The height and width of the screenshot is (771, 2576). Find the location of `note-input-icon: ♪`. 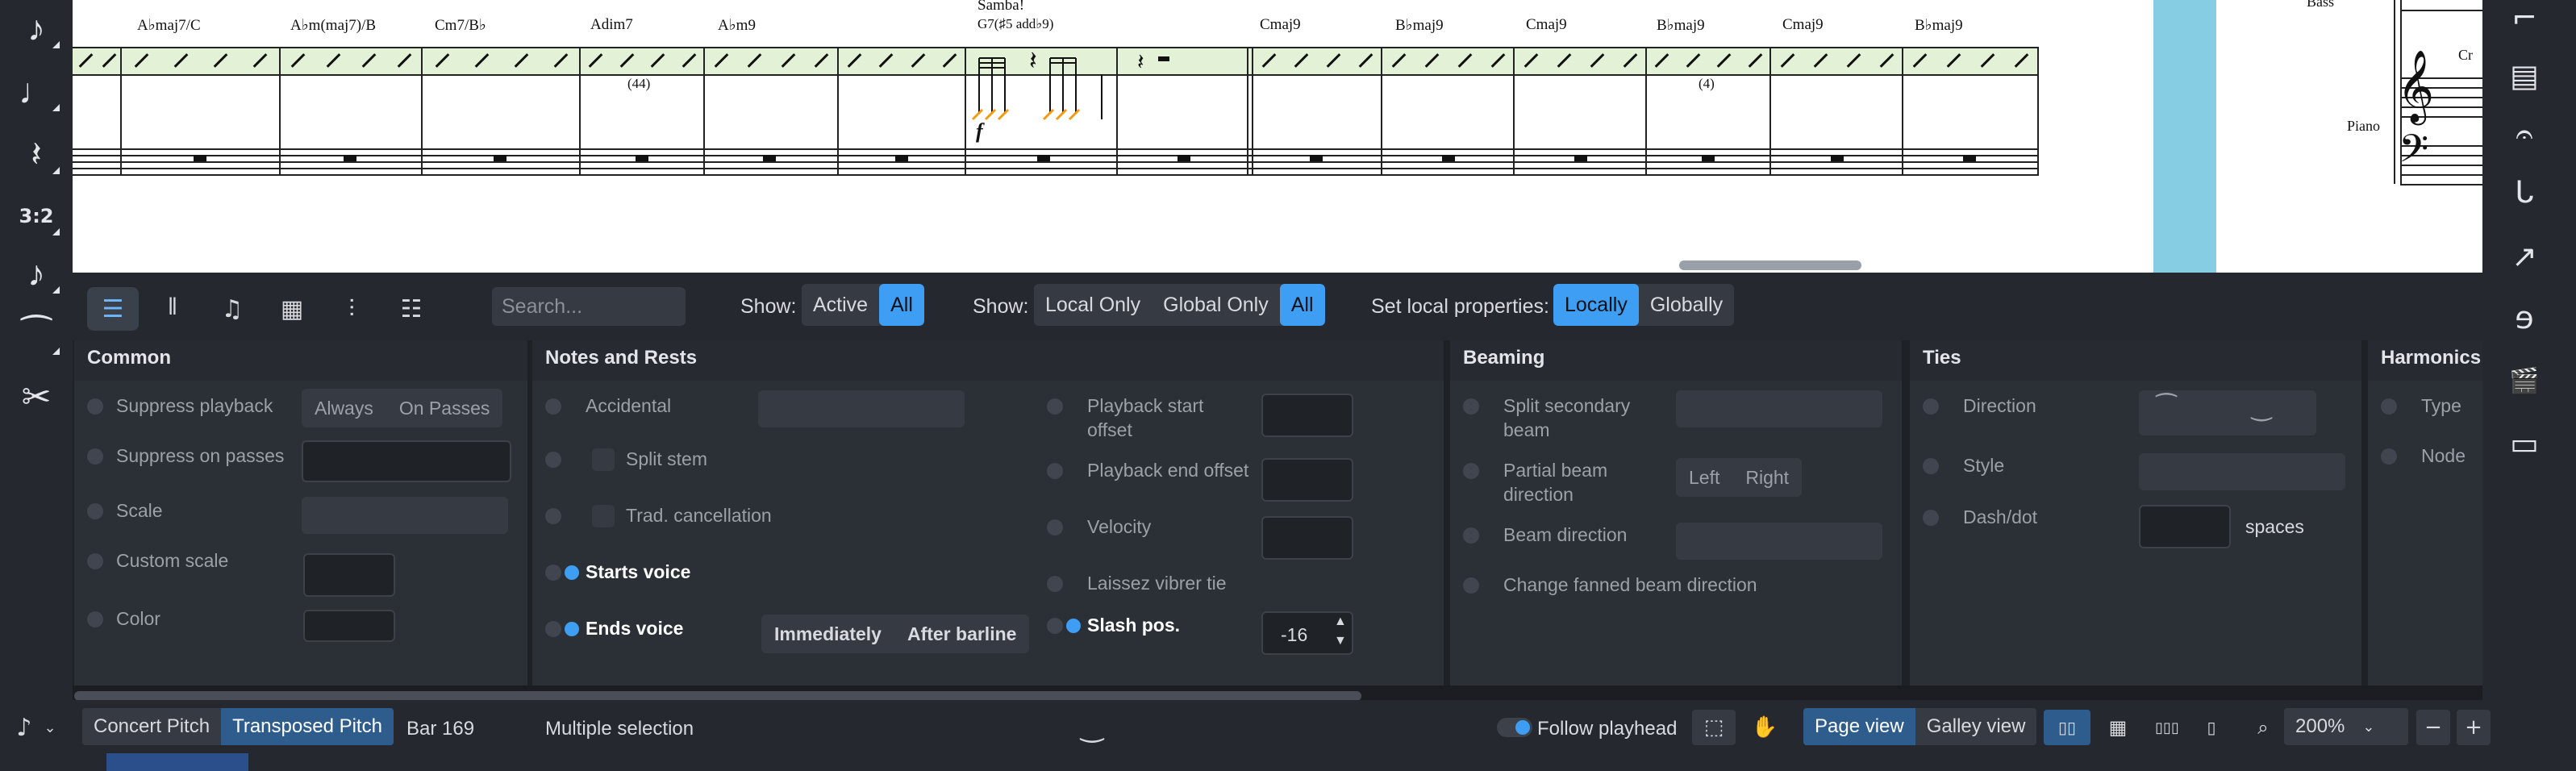

note-input-icon: ♪ is located at coordinates (24, 727).